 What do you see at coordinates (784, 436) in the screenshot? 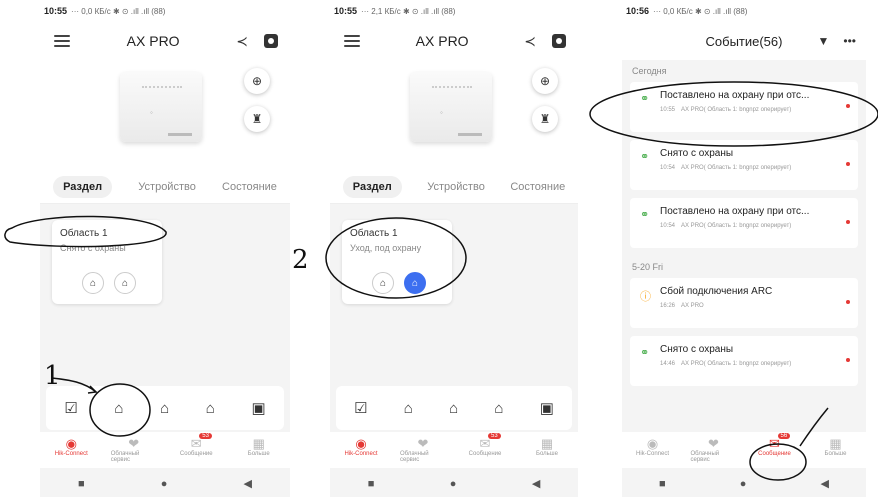
I see `message-badge: 56` at bounding box center [784, 436].